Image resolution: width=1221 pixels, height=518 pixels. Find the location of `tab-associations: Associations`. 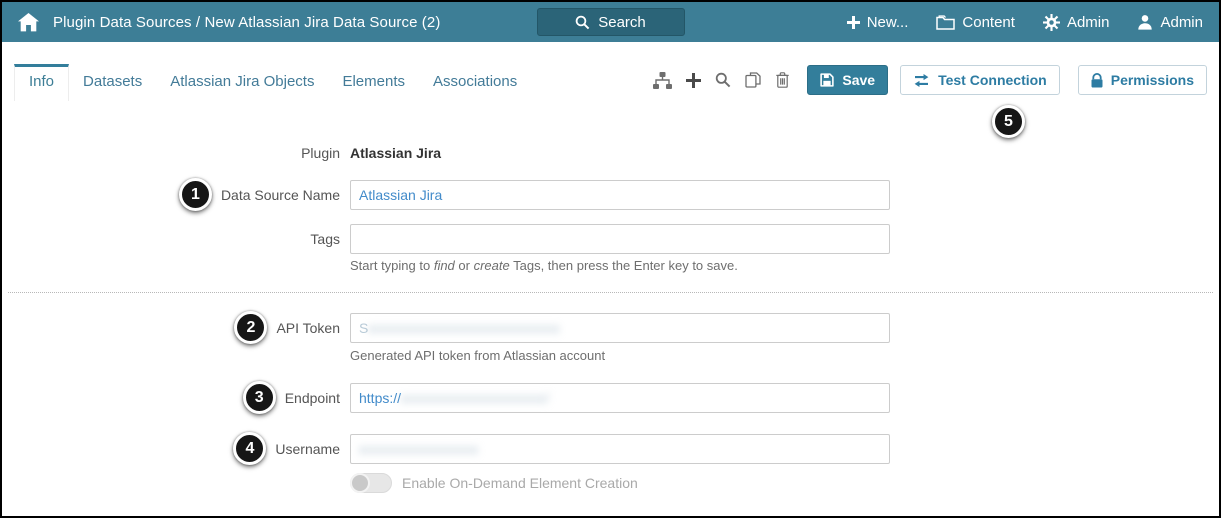

tab-associations: Associations is located at coordinates (475, 82).